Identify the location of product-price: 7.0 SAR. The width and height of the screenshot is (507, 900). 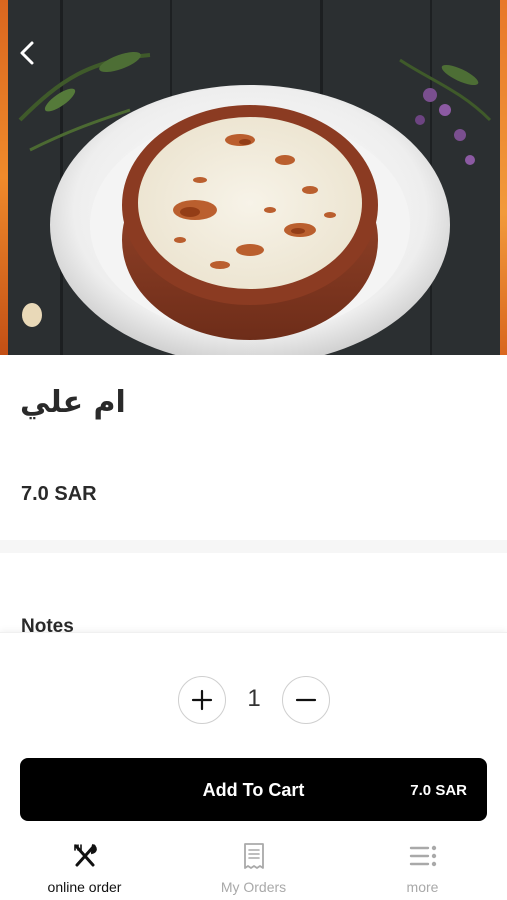
(59, 494).